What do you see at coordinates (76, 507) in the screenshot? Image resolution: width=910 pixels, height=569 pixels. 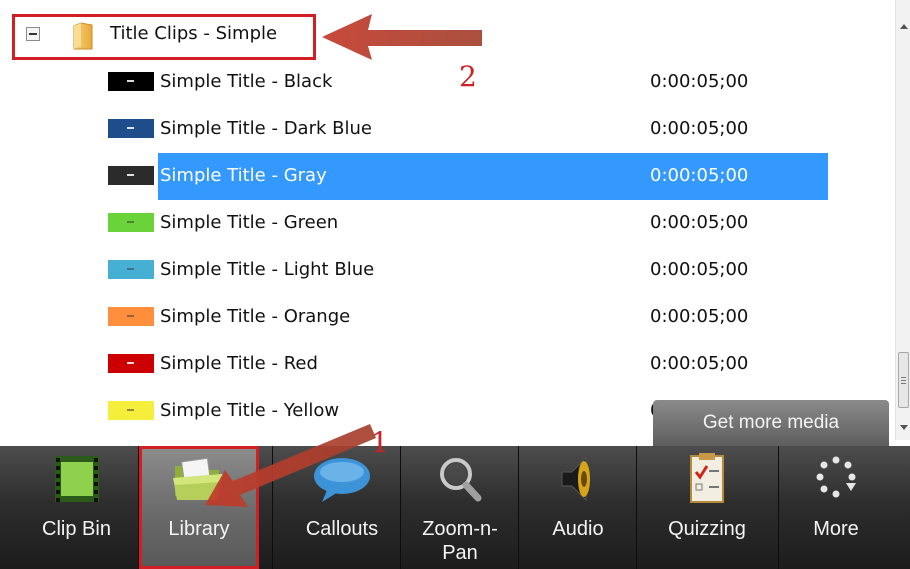 I see `toolbar-button-clip-bin: Clip Bin` at bounding box center [76, 507].